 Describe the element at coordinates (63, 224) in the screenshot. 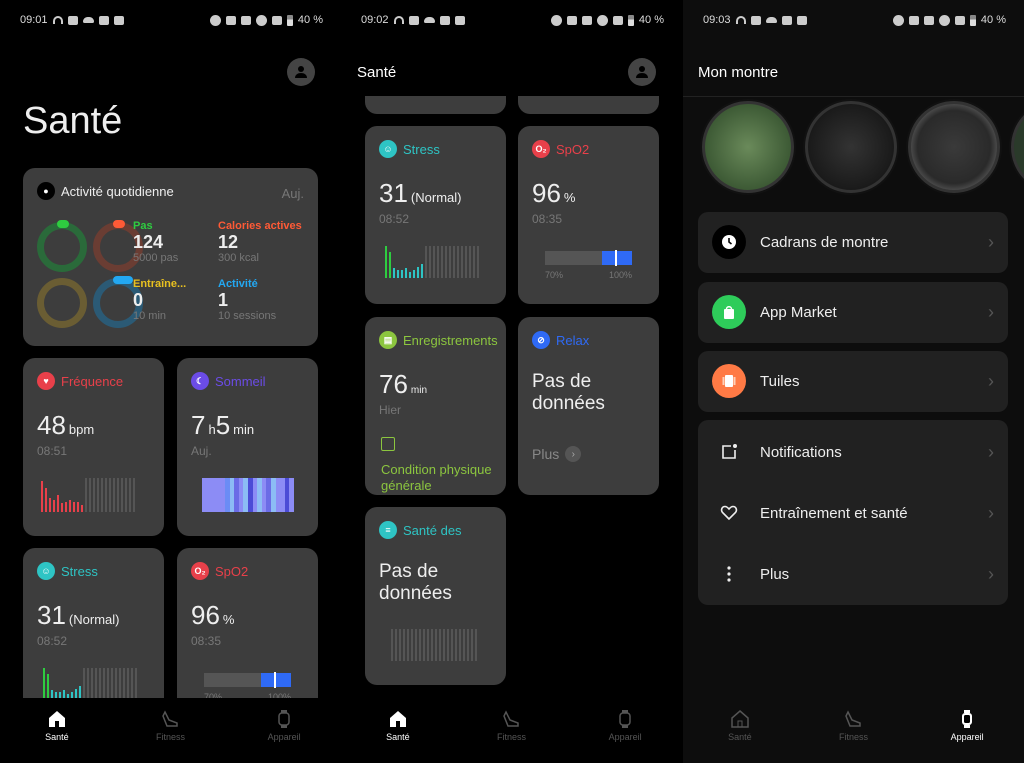

I see `steps-ring-progress` at that location.